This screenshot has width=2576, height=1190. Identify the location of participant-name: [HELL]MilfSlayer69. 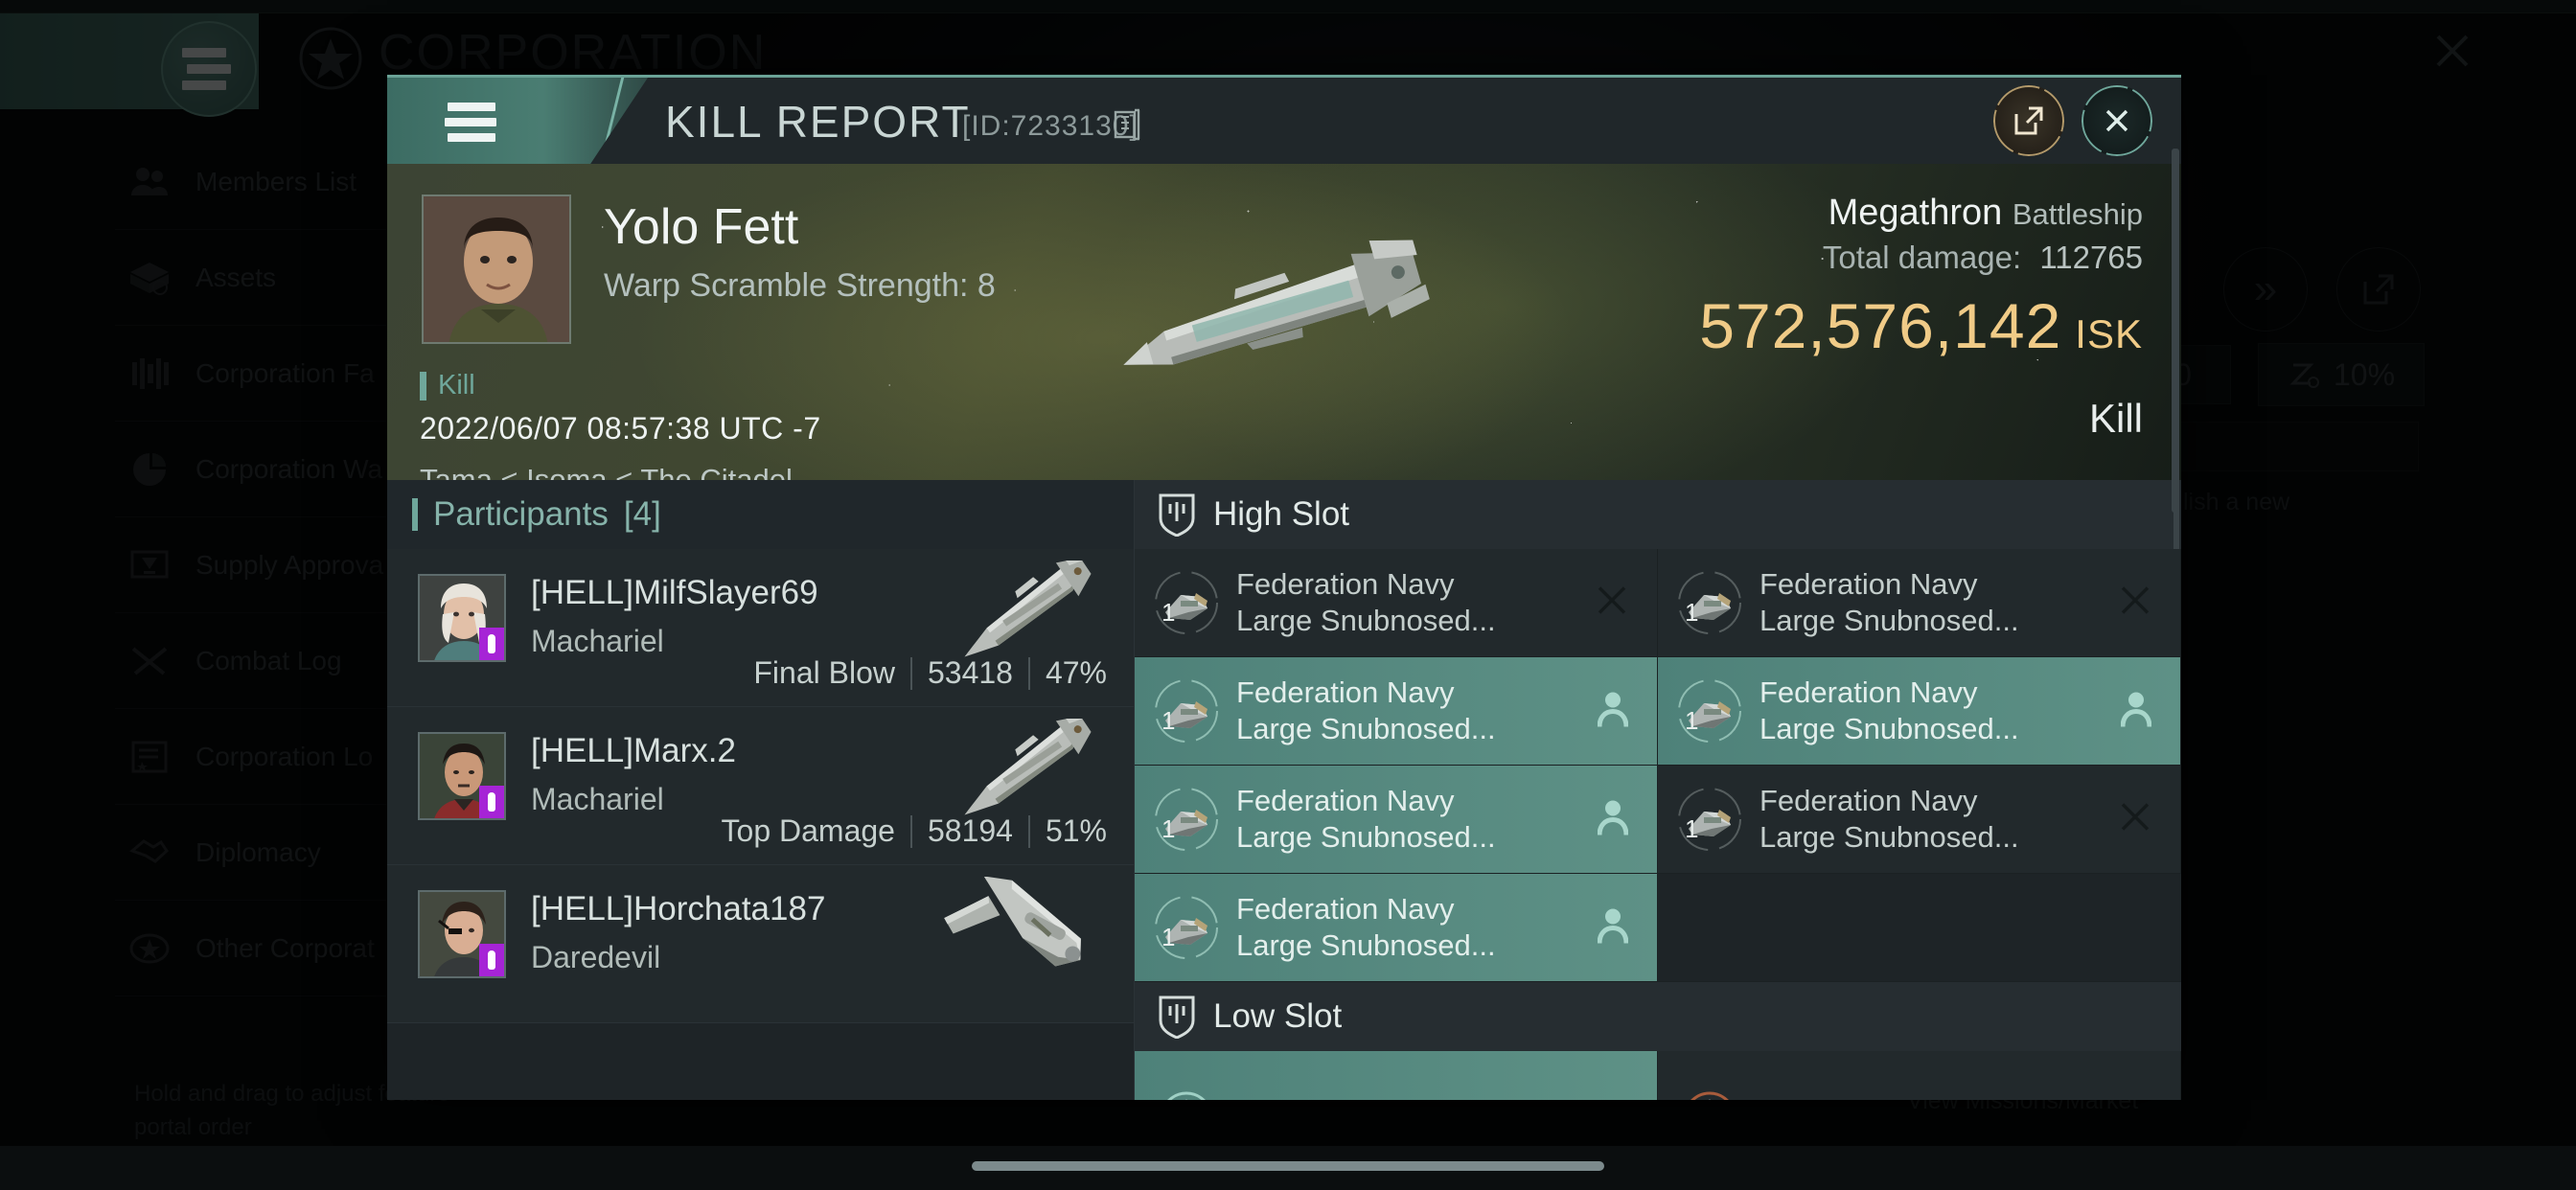
(674, 592).